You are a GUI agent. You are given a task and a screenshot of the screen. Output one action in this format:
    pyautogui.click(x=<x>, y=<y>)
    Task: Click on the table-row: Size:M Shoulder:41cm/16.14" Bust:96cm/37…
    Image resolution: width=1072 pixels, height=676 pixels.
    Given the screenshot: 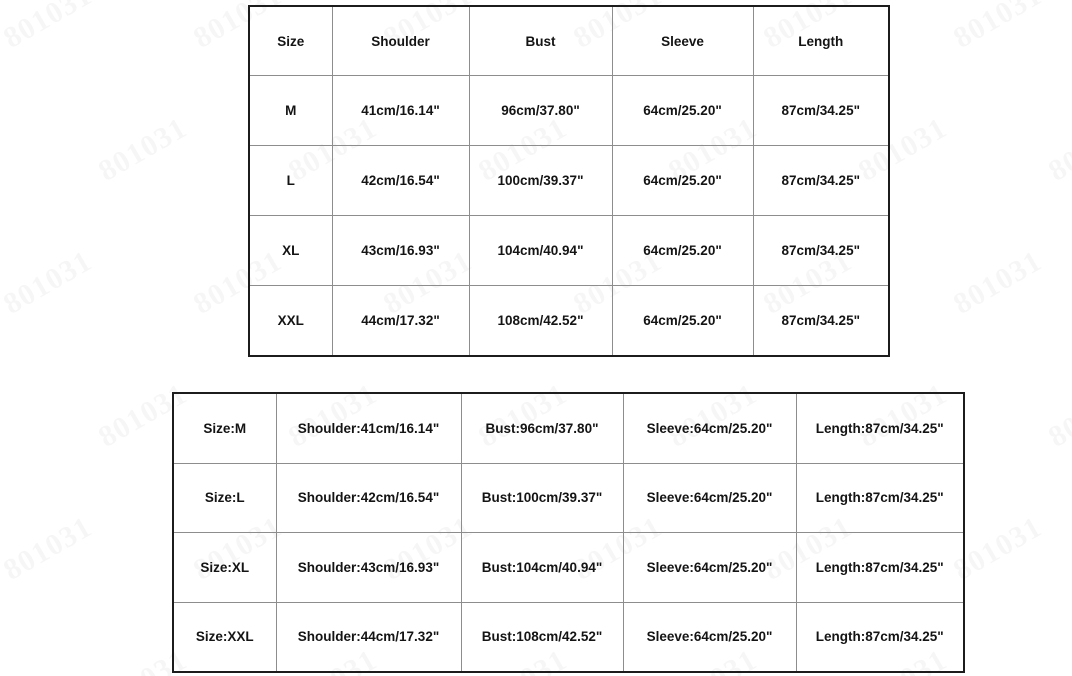 What is the action you would take?
    pyautogui.click(x=568, y=428)
    